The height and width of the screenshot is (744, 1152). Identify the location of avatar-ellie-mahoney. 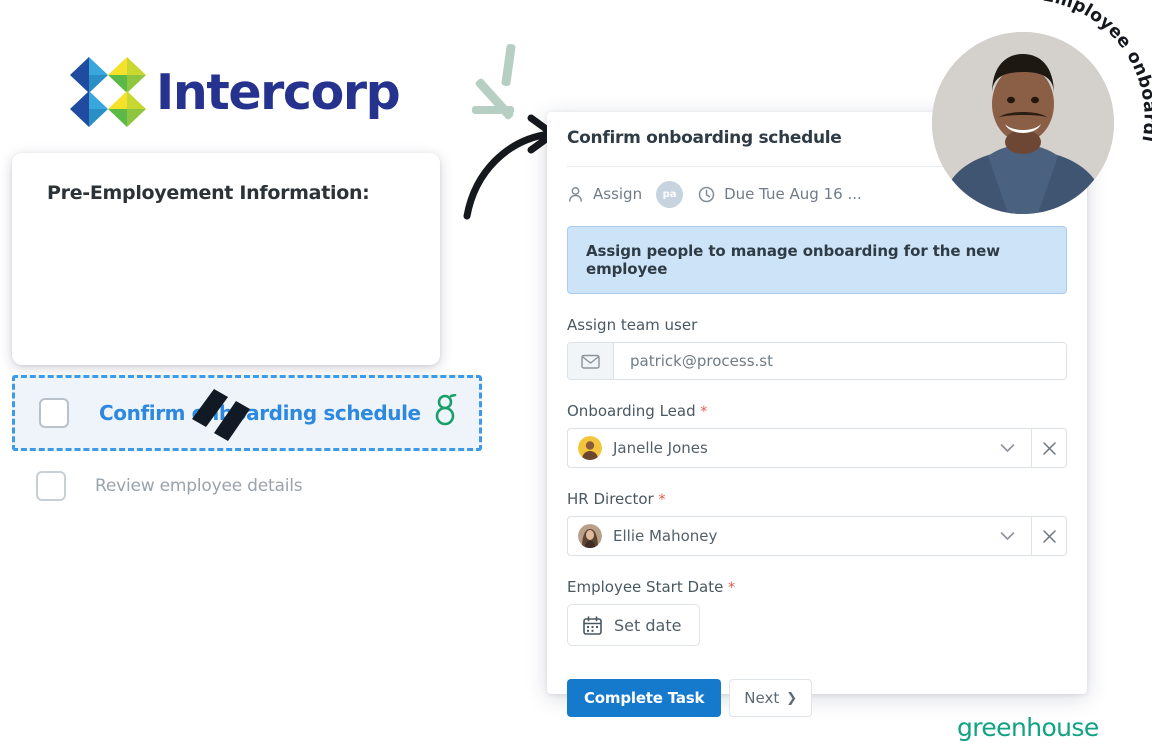
(590, 536).